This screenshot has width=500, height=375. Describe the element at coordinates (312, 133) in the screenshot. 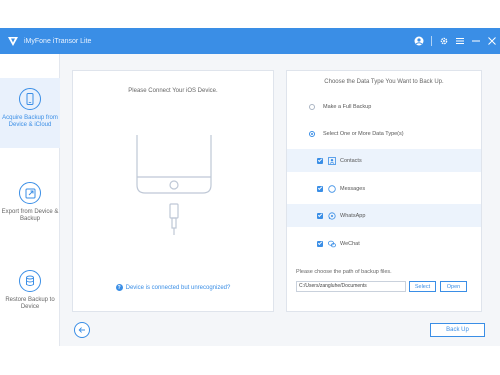

I see `select-types-radio` at that location.